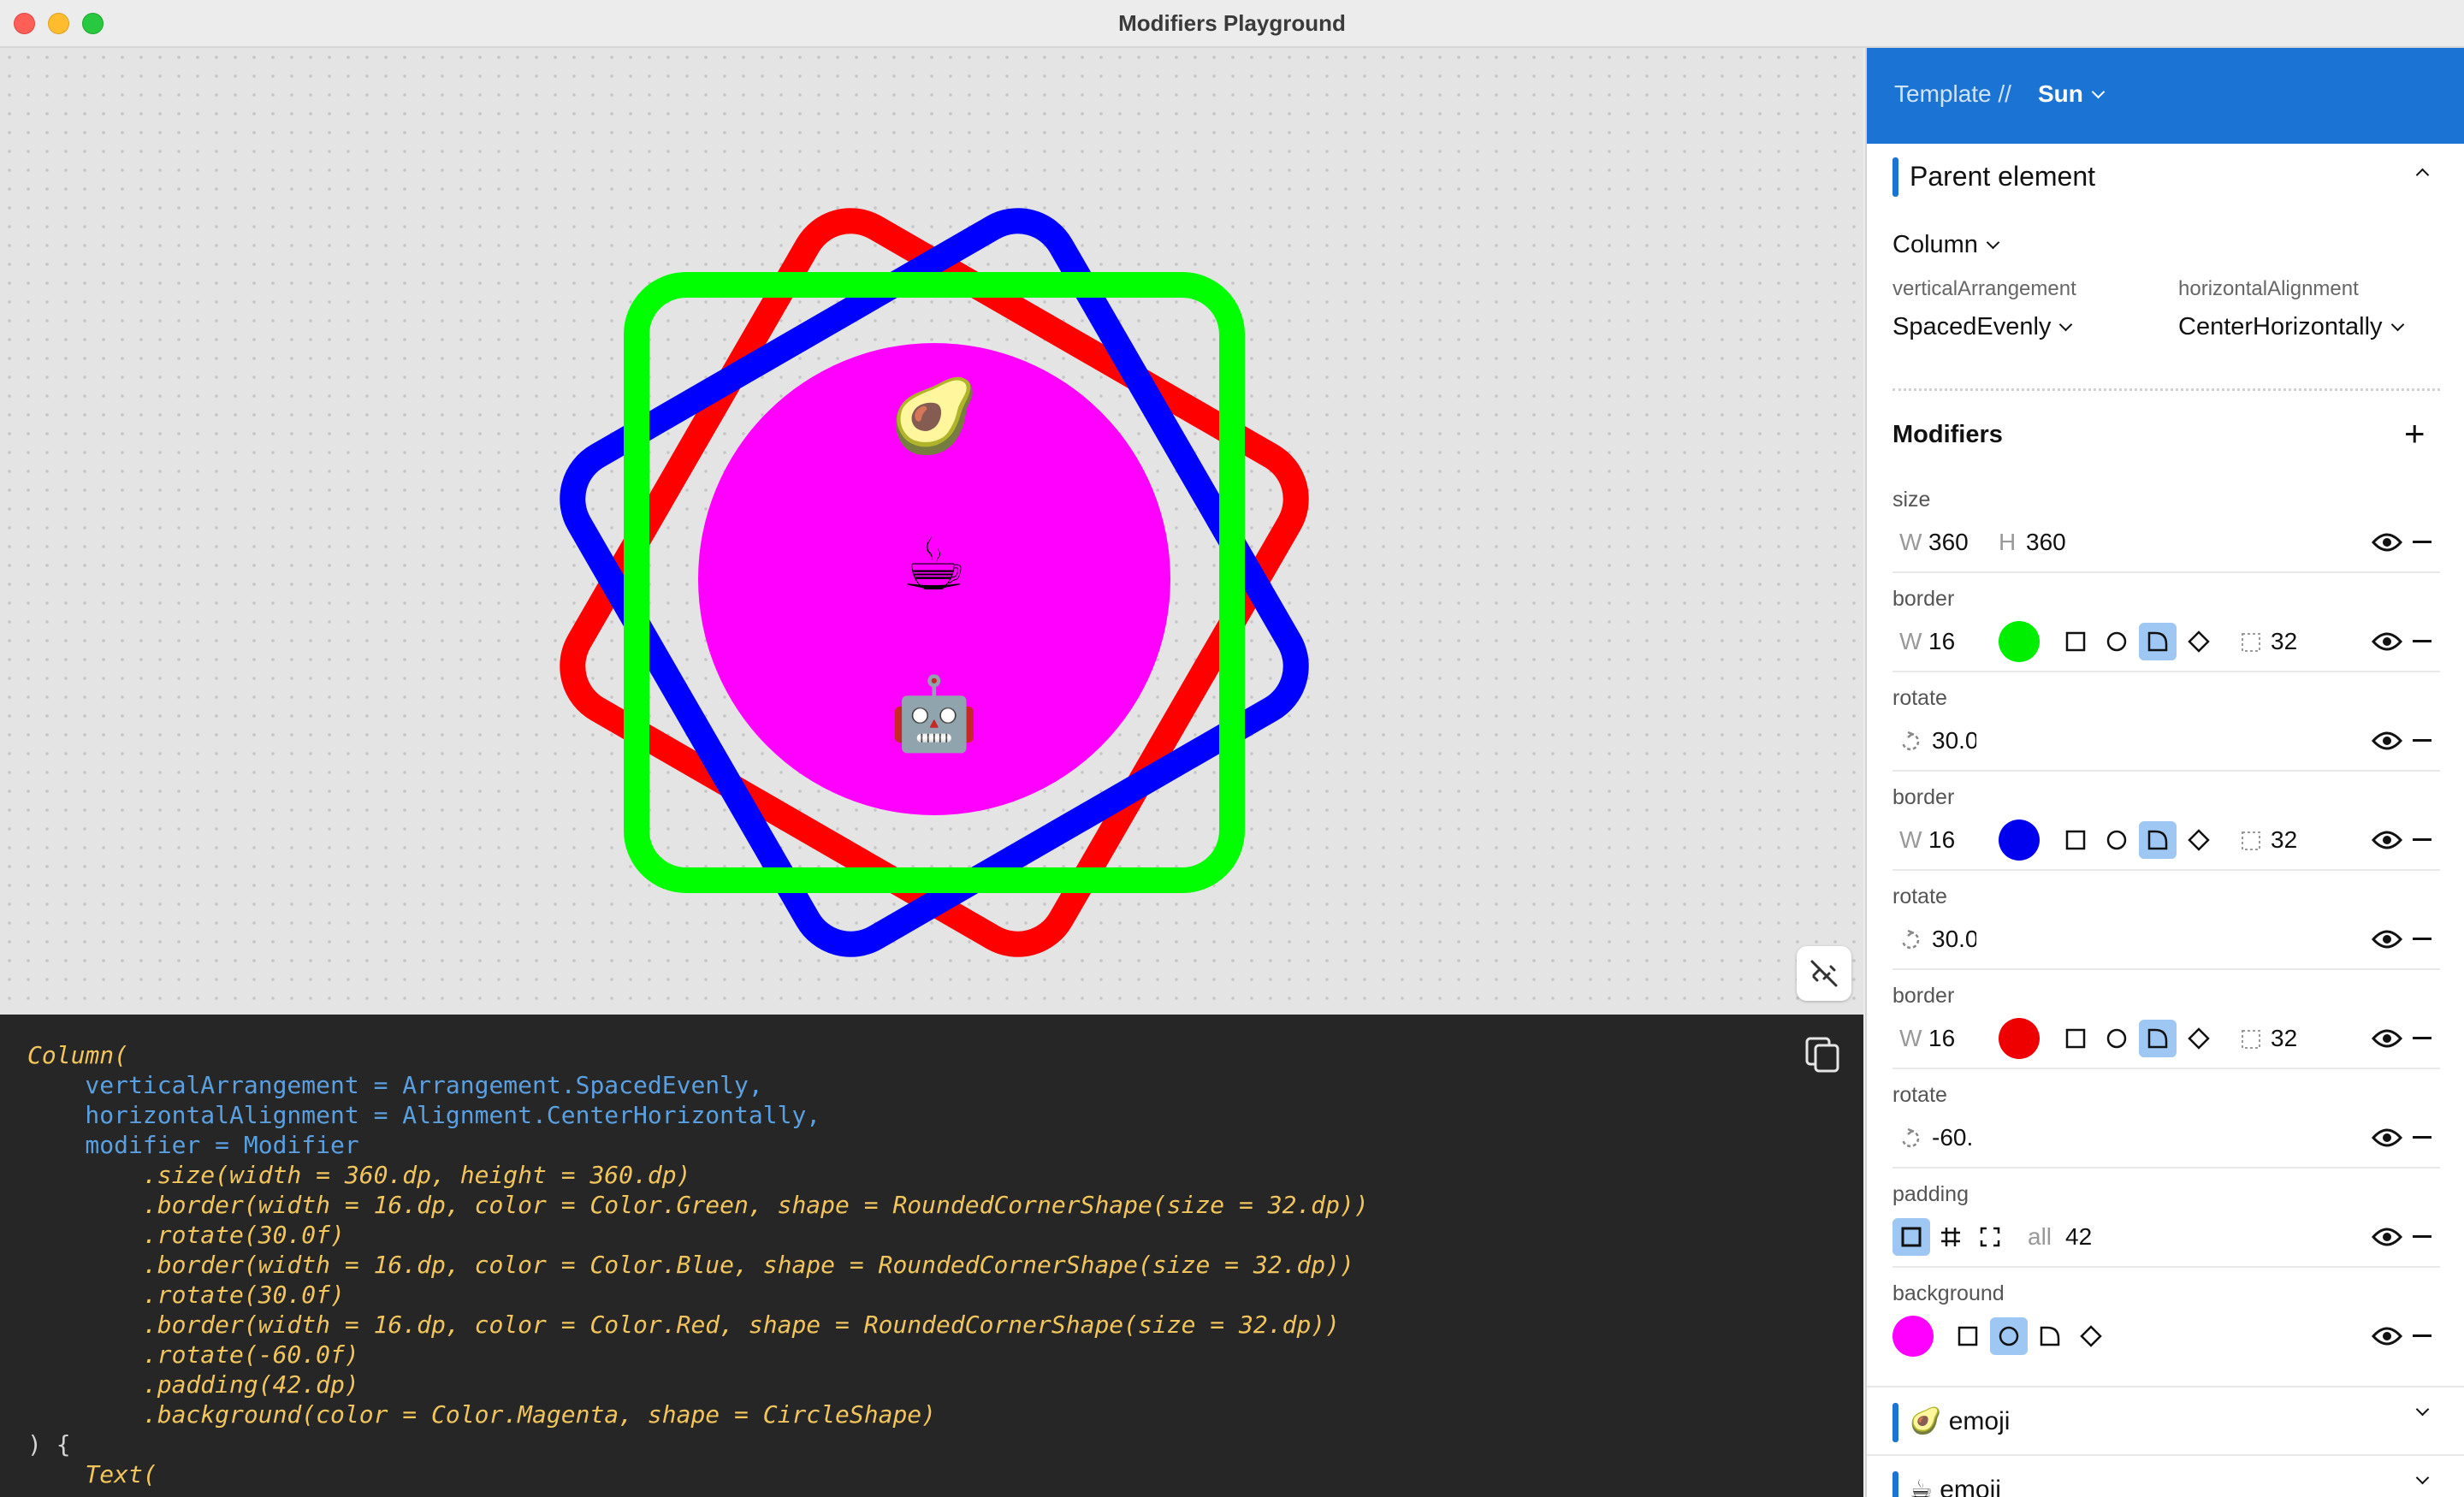  I want to click on code-line: Column(, so click(78, 1055).